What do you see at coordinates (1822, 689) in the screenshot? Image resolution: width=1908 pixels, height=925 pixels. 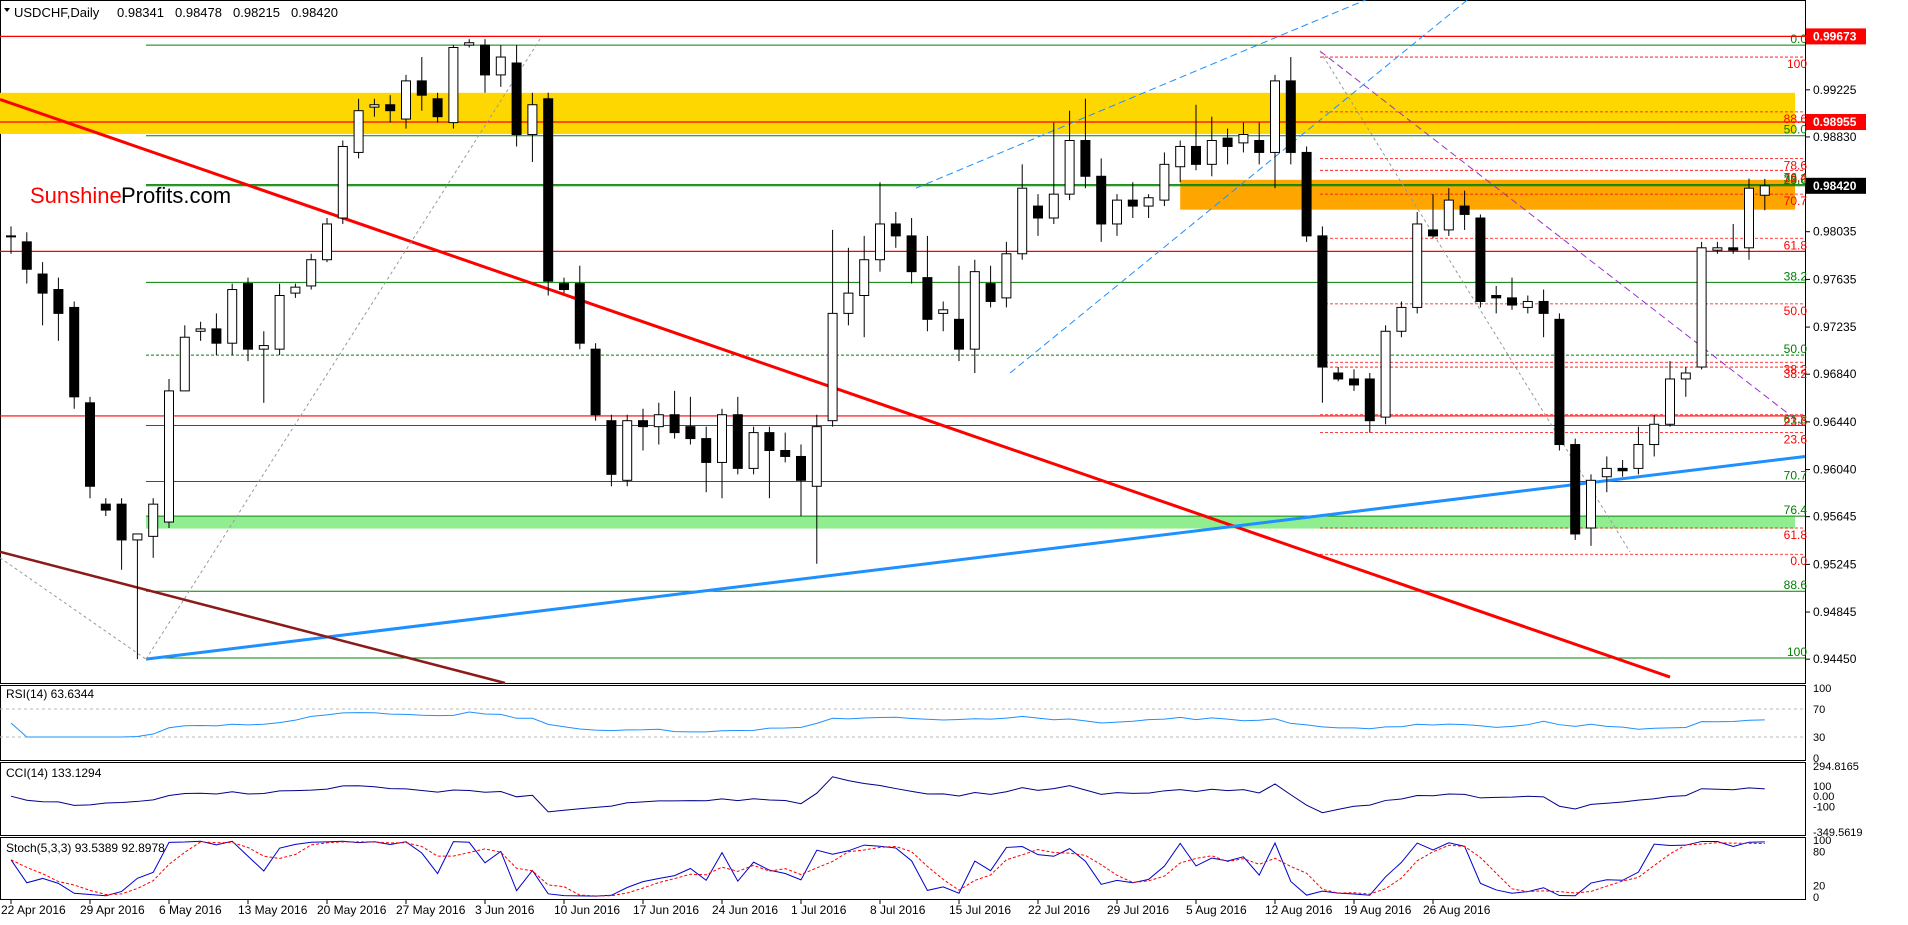 I see `rsi-tick-label-0: 100` at bounding box center [1822, 689].